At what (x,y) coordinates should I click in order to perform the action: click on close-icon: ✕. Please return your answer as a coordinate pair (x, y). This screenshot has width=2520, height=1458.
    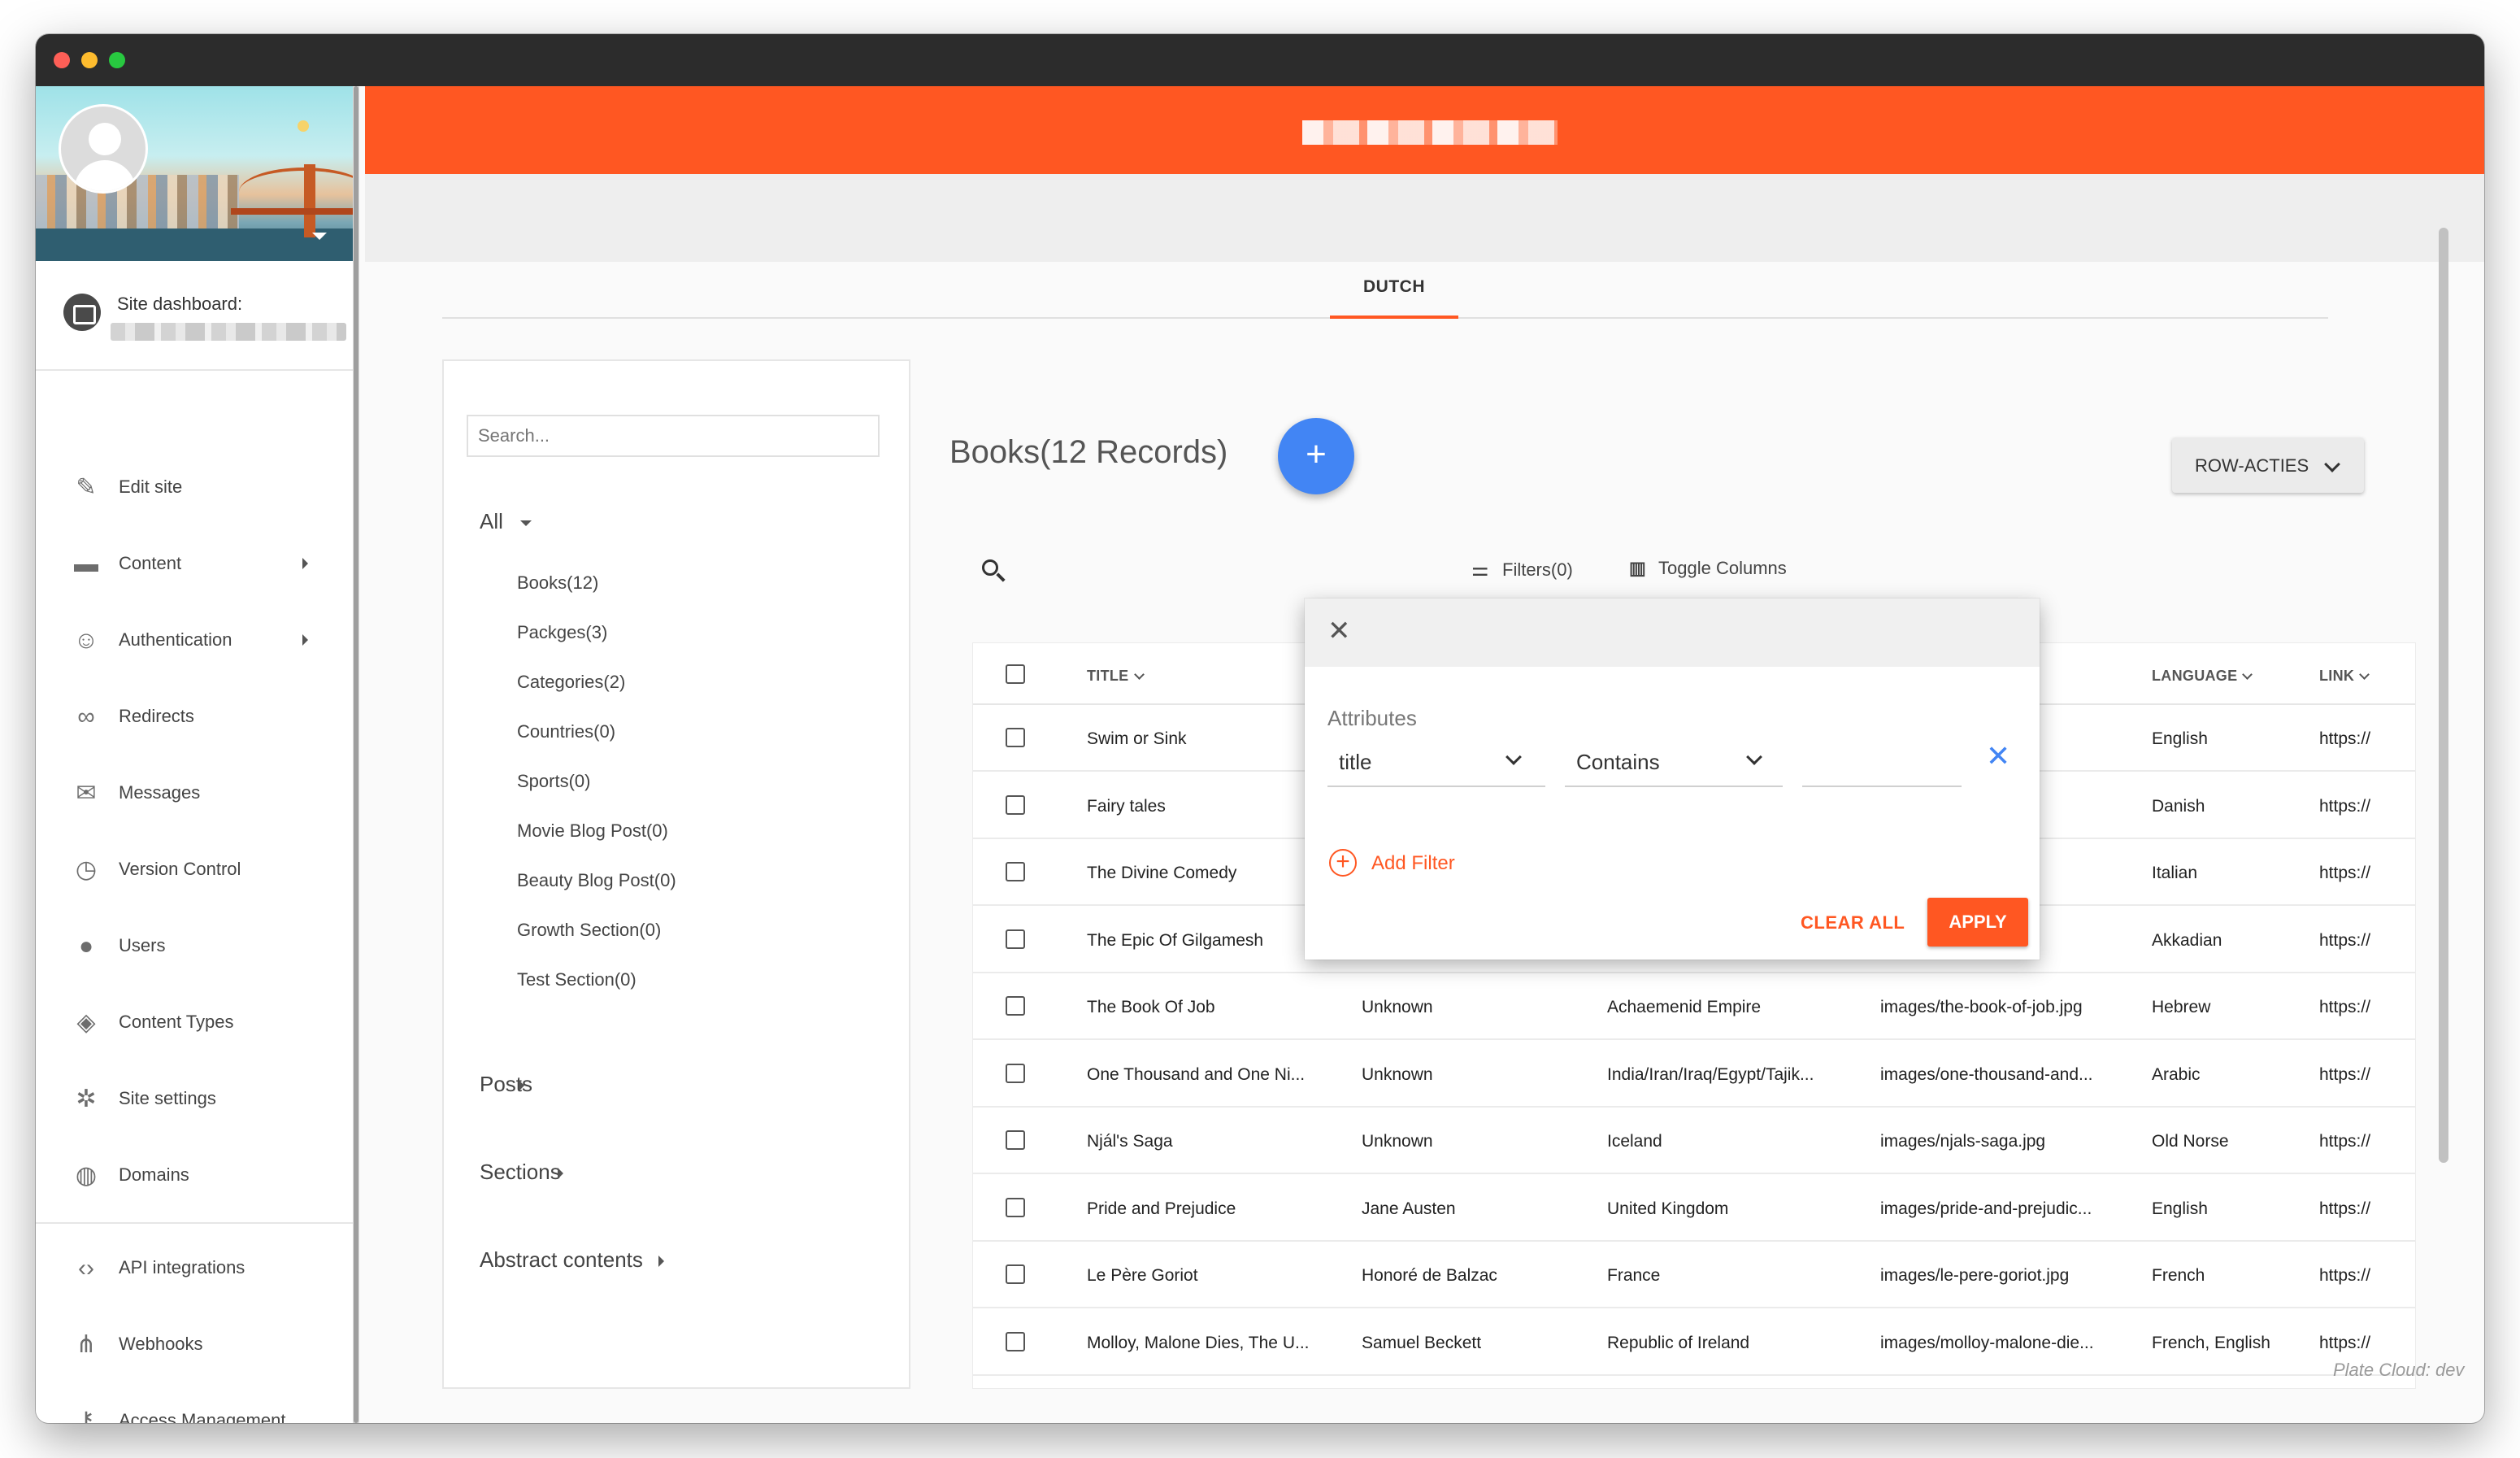
    Looking at the image, I should click on (1342, 631).